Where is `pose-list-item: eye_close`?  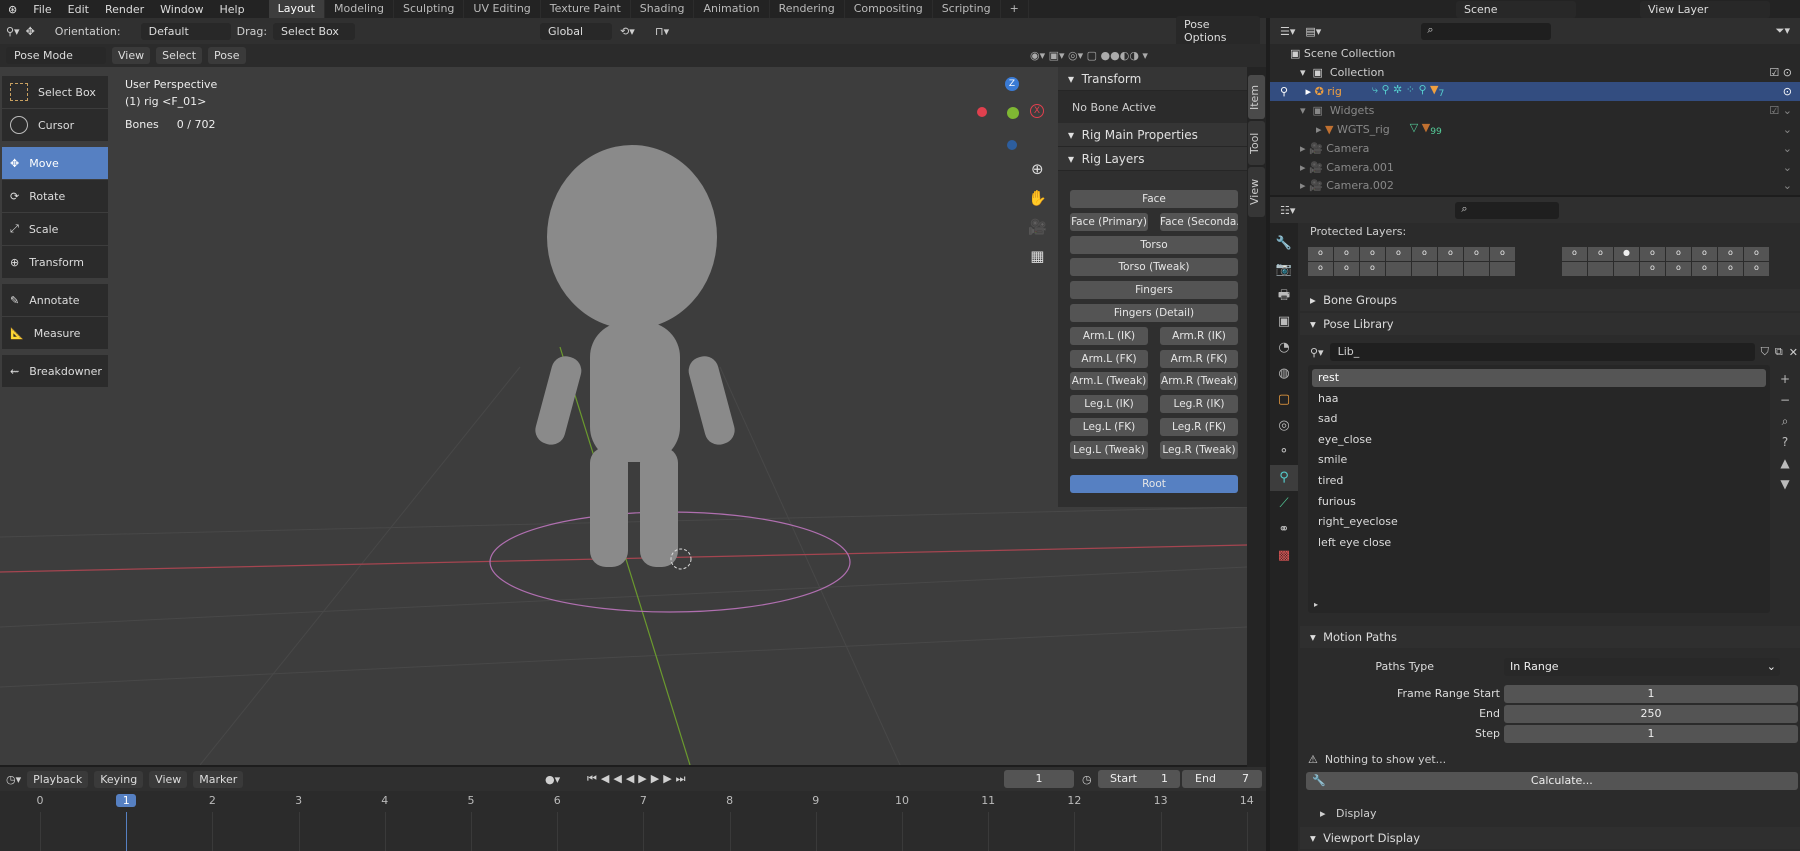
pose-list-item: eye_close is located at coordinates (1537, 440).